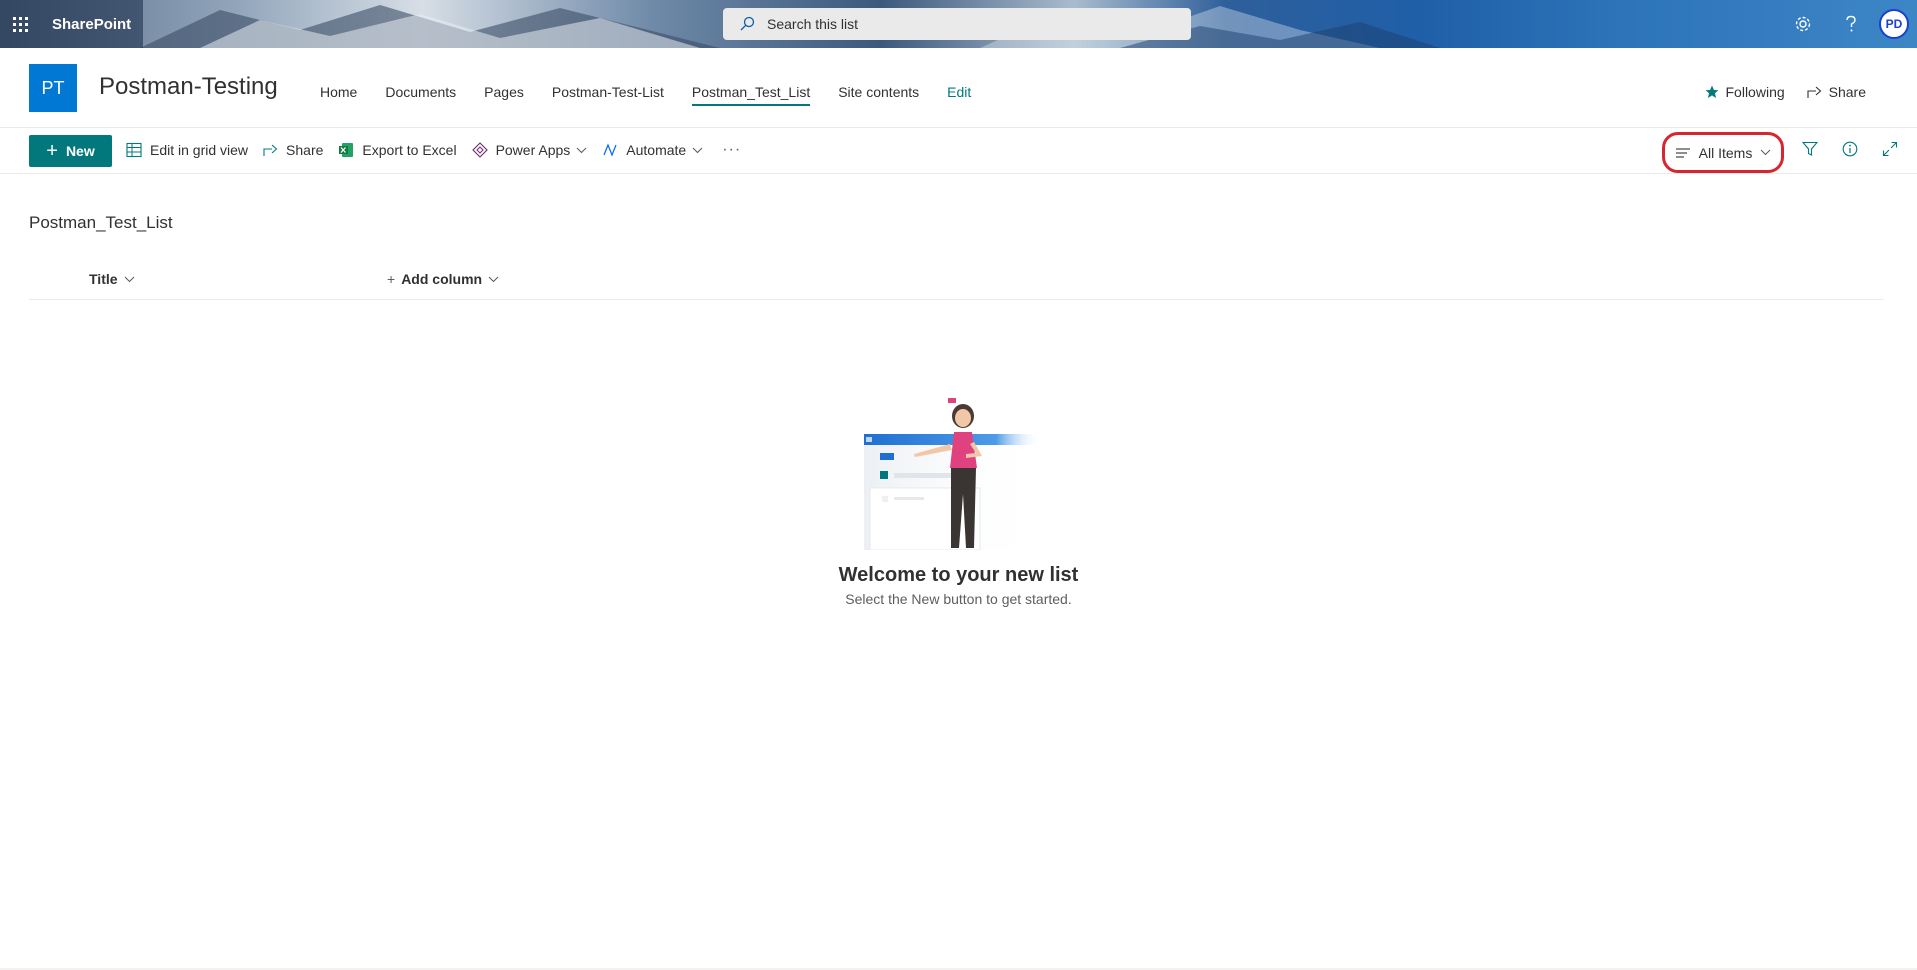 Image resolution: width=1917 pixels, height=970 pixels. Describe the element at coordinates (91, 24) in the screenshot. I see `sharepoint-brand-link: SharePoint` at that location.